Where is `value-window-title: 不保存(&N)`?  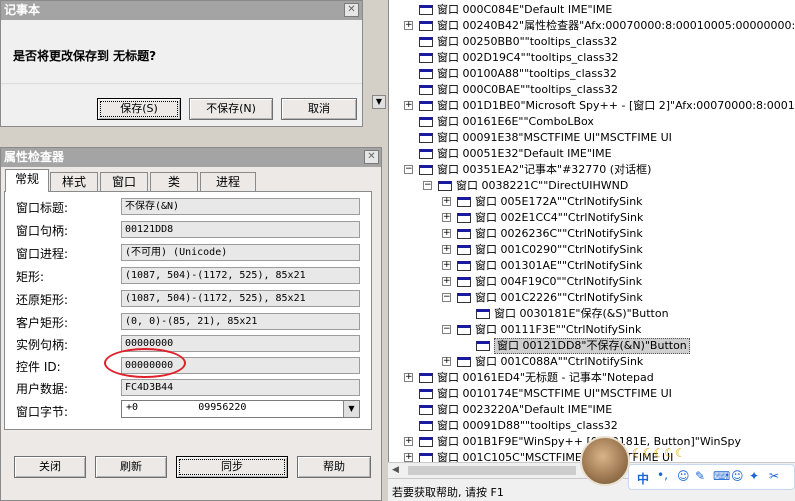 value-window-title: 不保存(&N) is located at coordinates (240, 206).